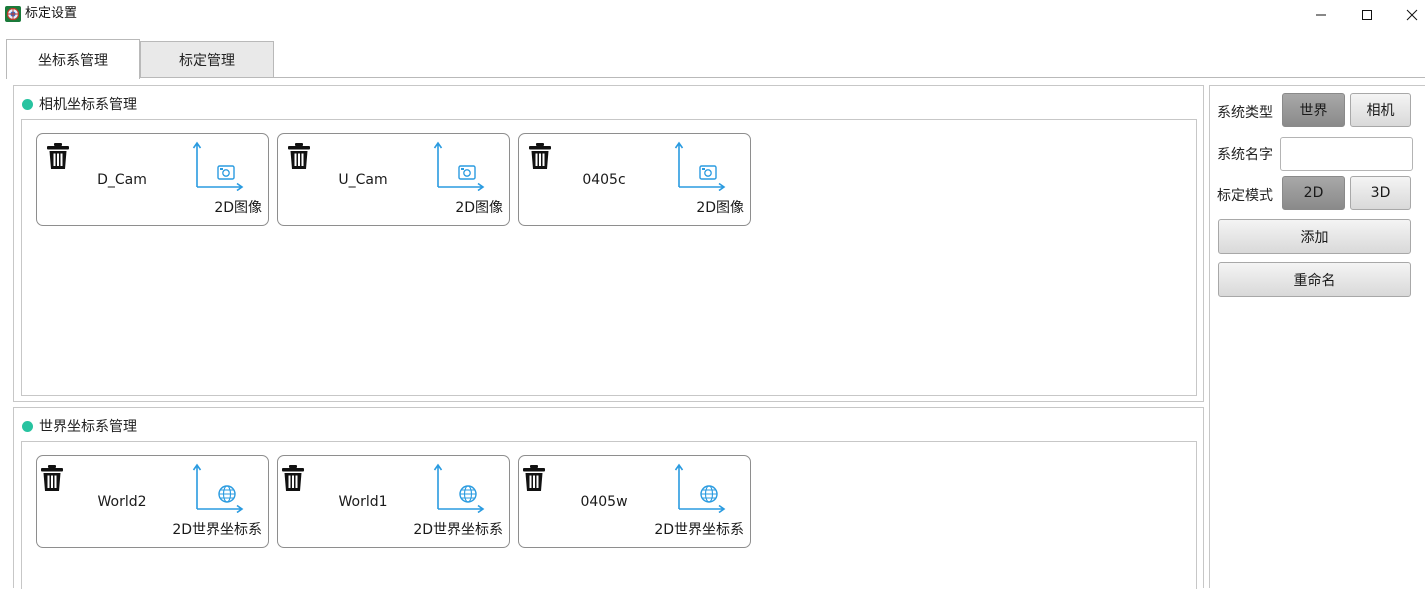  I want to click on card-name: 0405w, so click(604, 502).